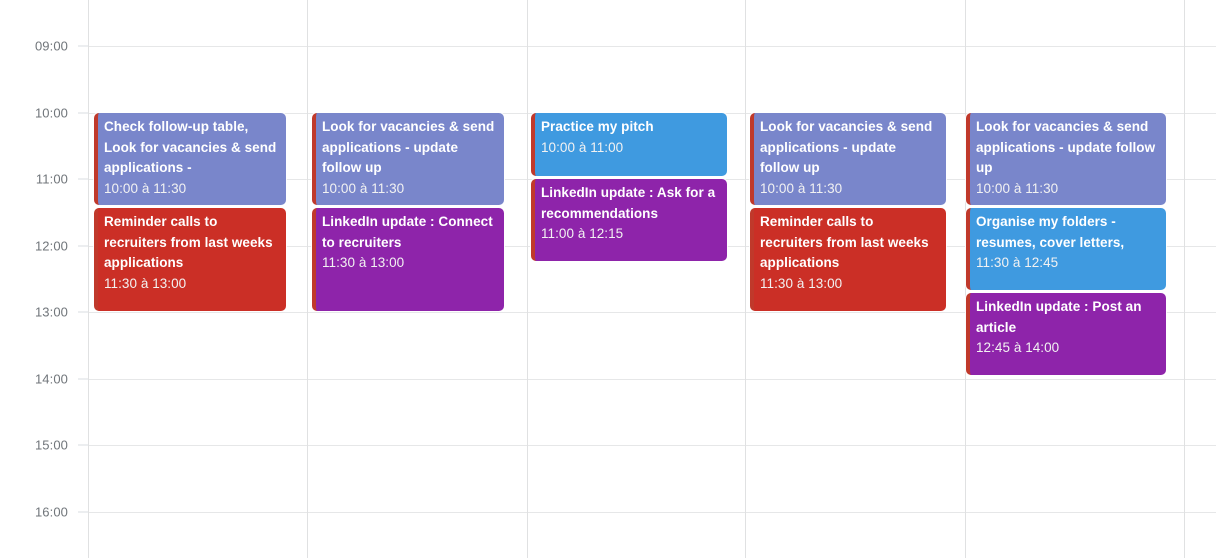 This screenshot has height=558, width=1216. Describe the element at coordinates (51, 379) in the screenshot. I see `time-axis-label: 14:00` at that location.